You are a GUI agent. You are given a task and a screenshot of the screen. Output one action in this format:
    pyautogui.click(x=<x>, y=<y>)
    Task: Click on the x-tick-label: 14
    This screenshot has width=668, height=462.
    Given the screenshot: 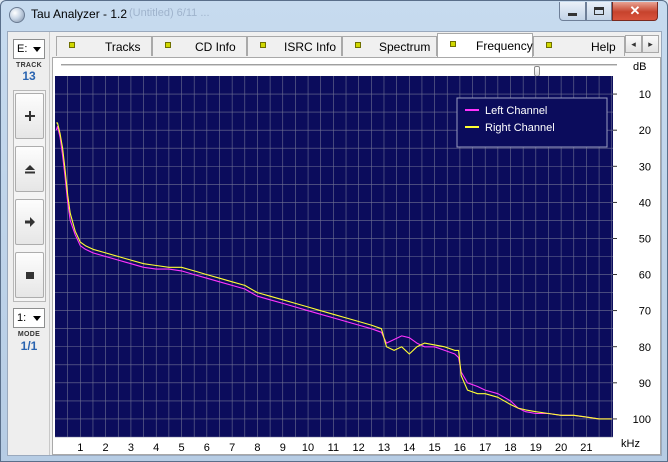 What is the action you would take?
    pyautogui.click(x=409, y=448)
    